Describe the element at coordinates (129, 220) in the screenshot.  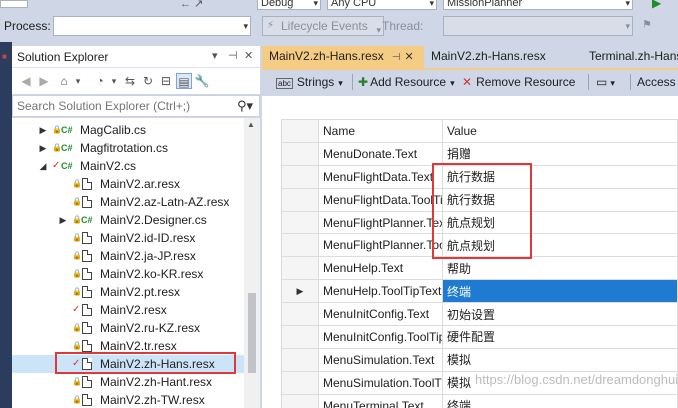
I see `tree-item-mainv2-designer: ▶ 🔒 C# MainV2.Designer.cs` at that location.